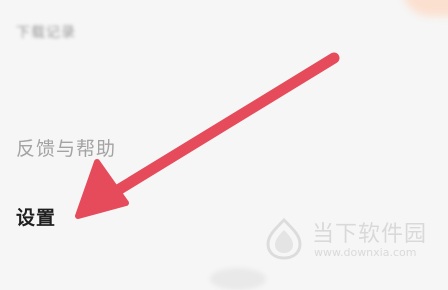  What do you see at coordinates (284, 238) in the screenshot?
I see `downxia-logo-icon` at bounding box center [284, 238].